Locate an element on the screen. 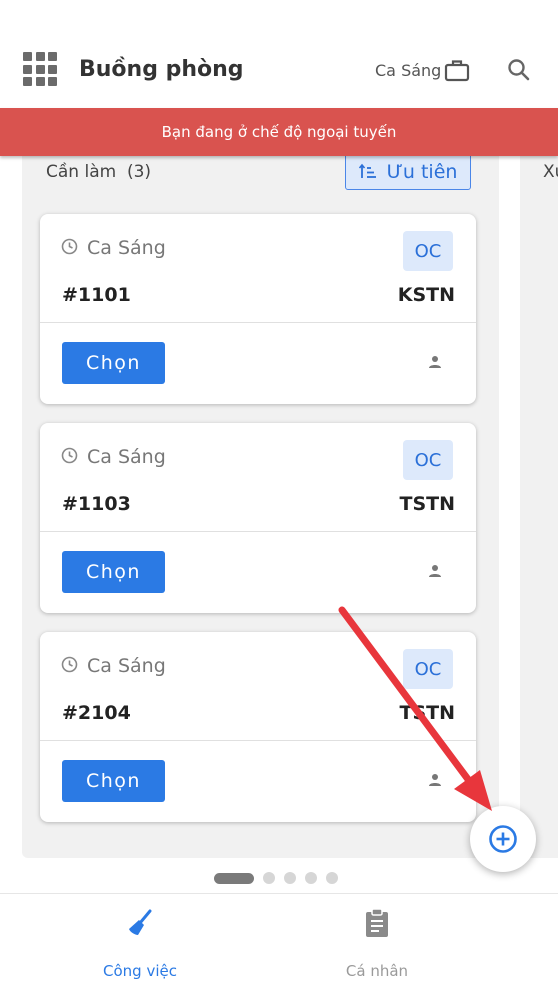 The image size is (558, 992). room-number: #2104 is located at coordinates (96, 713).